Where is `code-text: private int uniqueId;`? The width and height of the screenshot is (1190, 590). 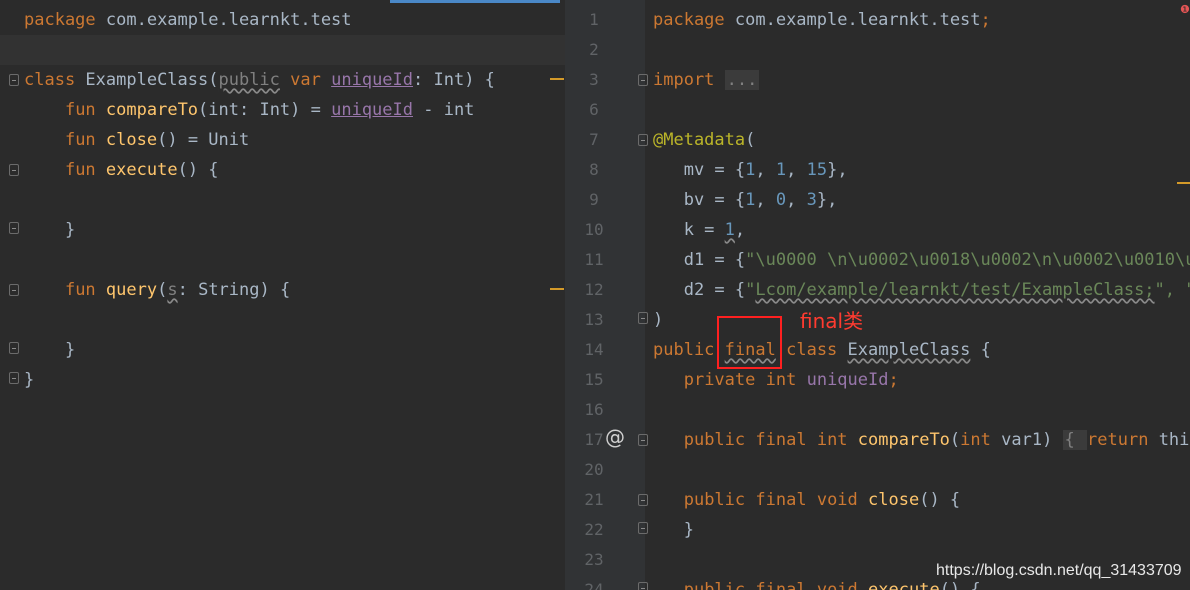 code-text: private int uniqueId; is located at coordinates (776, 380).